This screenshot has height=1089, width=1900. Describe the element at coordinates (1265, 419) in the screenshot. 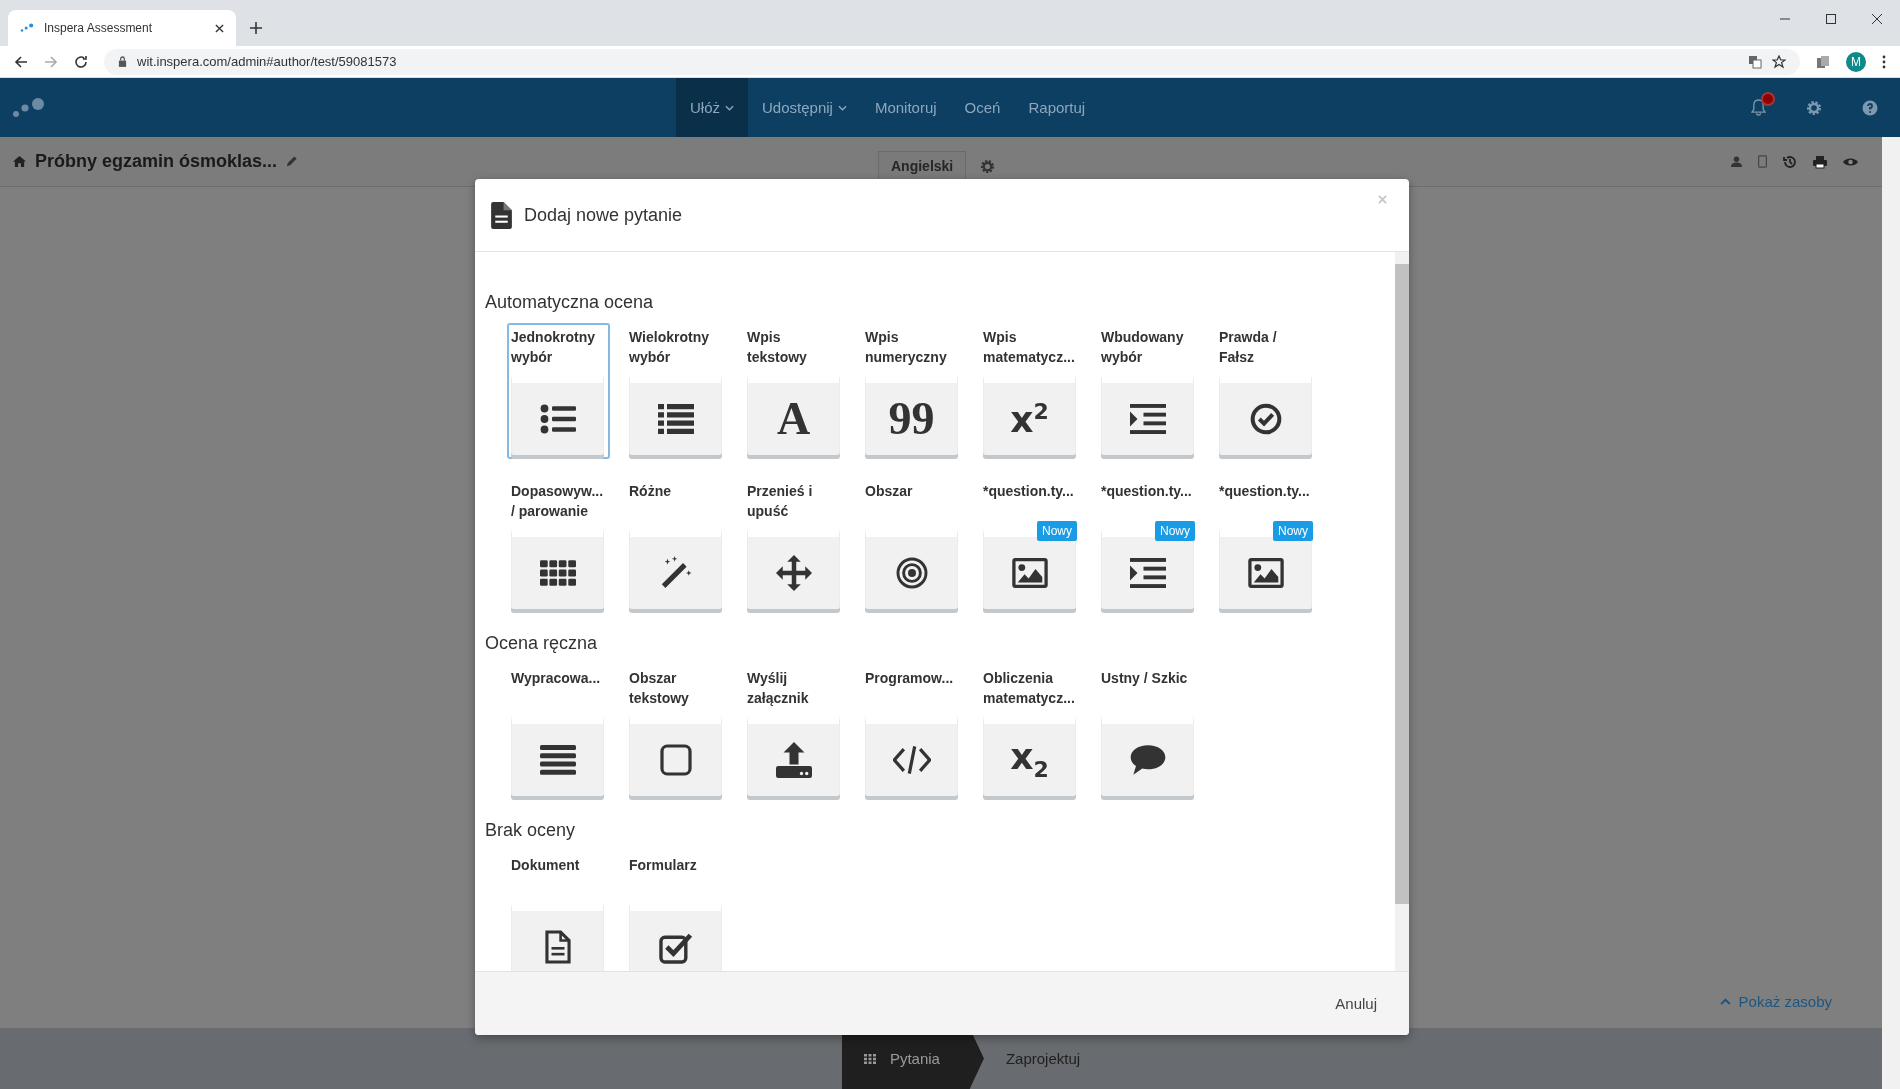

I see `check-circle-icon` at that location.